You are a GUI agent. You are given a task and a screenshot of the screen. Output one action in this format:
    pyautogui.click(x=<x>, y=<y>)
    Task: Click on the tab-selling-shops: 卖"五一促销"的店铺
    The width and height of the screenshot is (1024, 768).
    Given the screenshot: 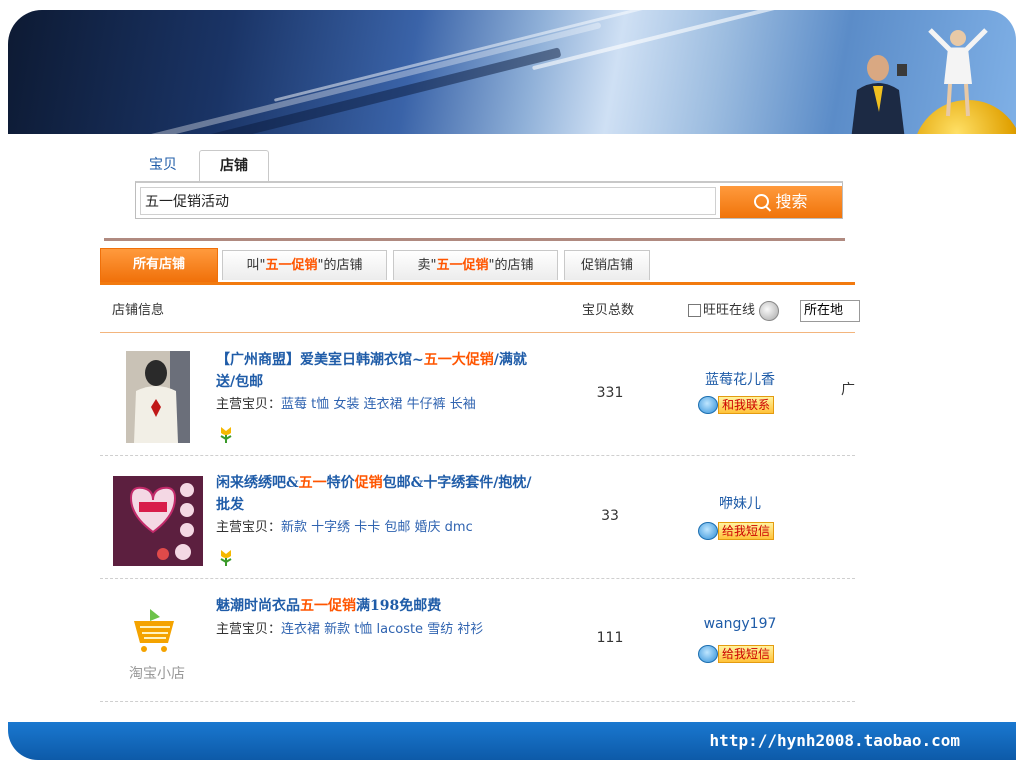 What is the action you would take?
    pyautogui.click(x=475, y=265)
    